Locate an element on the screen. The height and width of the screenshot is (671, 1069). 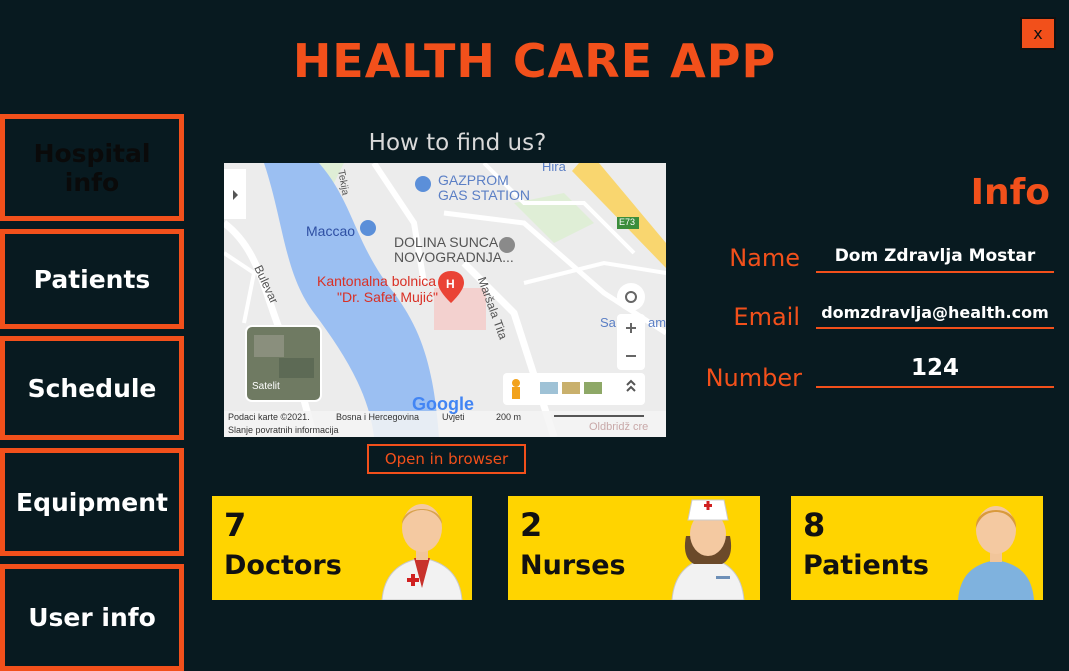
nav-equipment: Equipment is located at coordinates (92, 502).